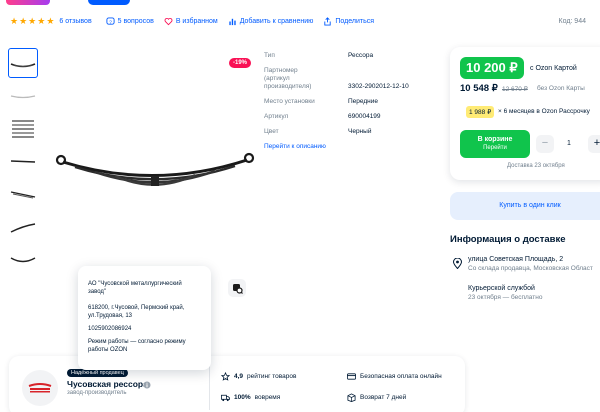 The height and width of the screenshot is (412, 600). I want to click on spec-value: 690004199, so click(364, 116).